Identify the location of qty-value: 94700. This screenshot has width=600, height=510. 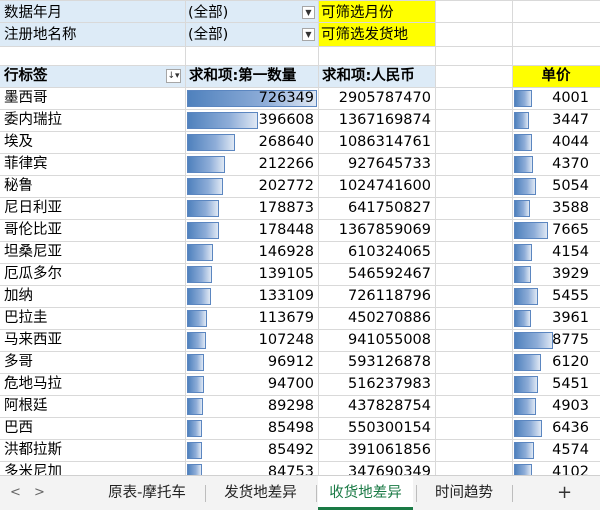
(290, 384).